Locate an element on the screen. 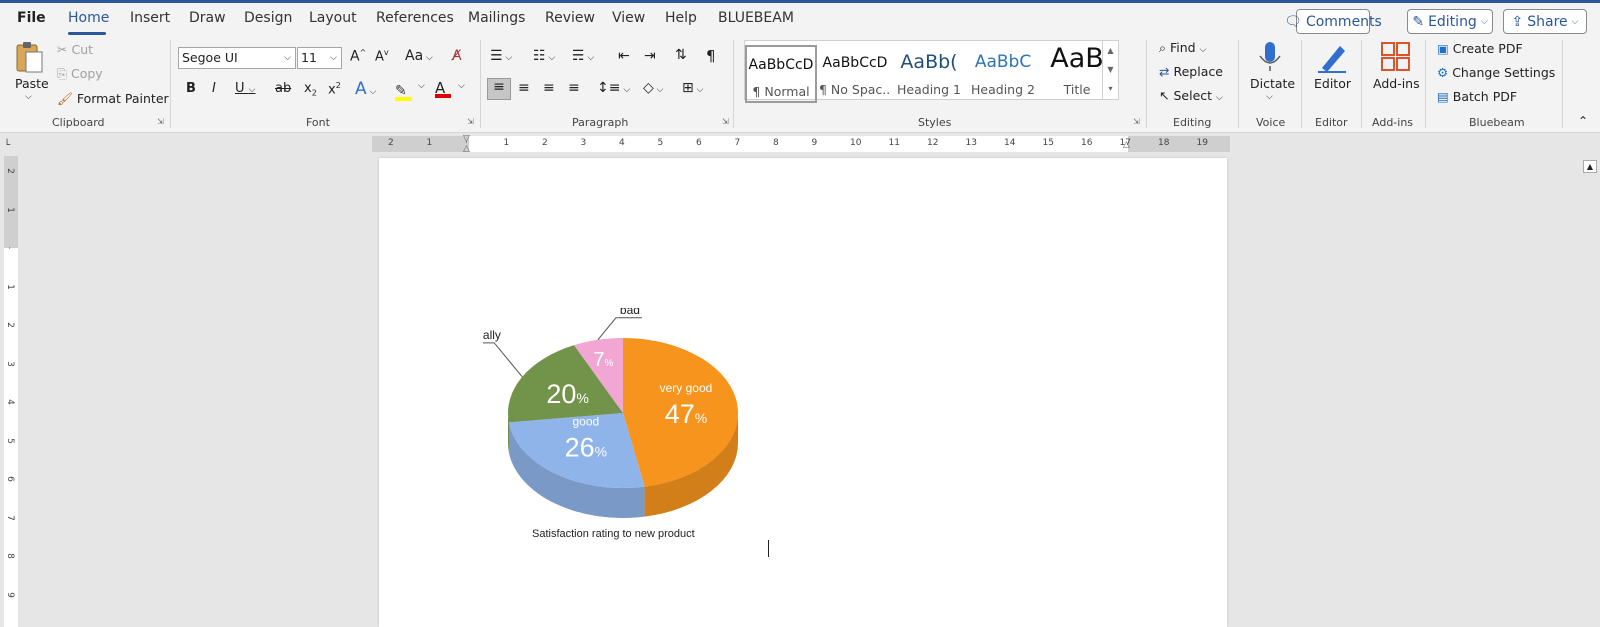 The width and height of the screenshot is (1600, 627). tab-file: File is located at coordinates (31, 18).